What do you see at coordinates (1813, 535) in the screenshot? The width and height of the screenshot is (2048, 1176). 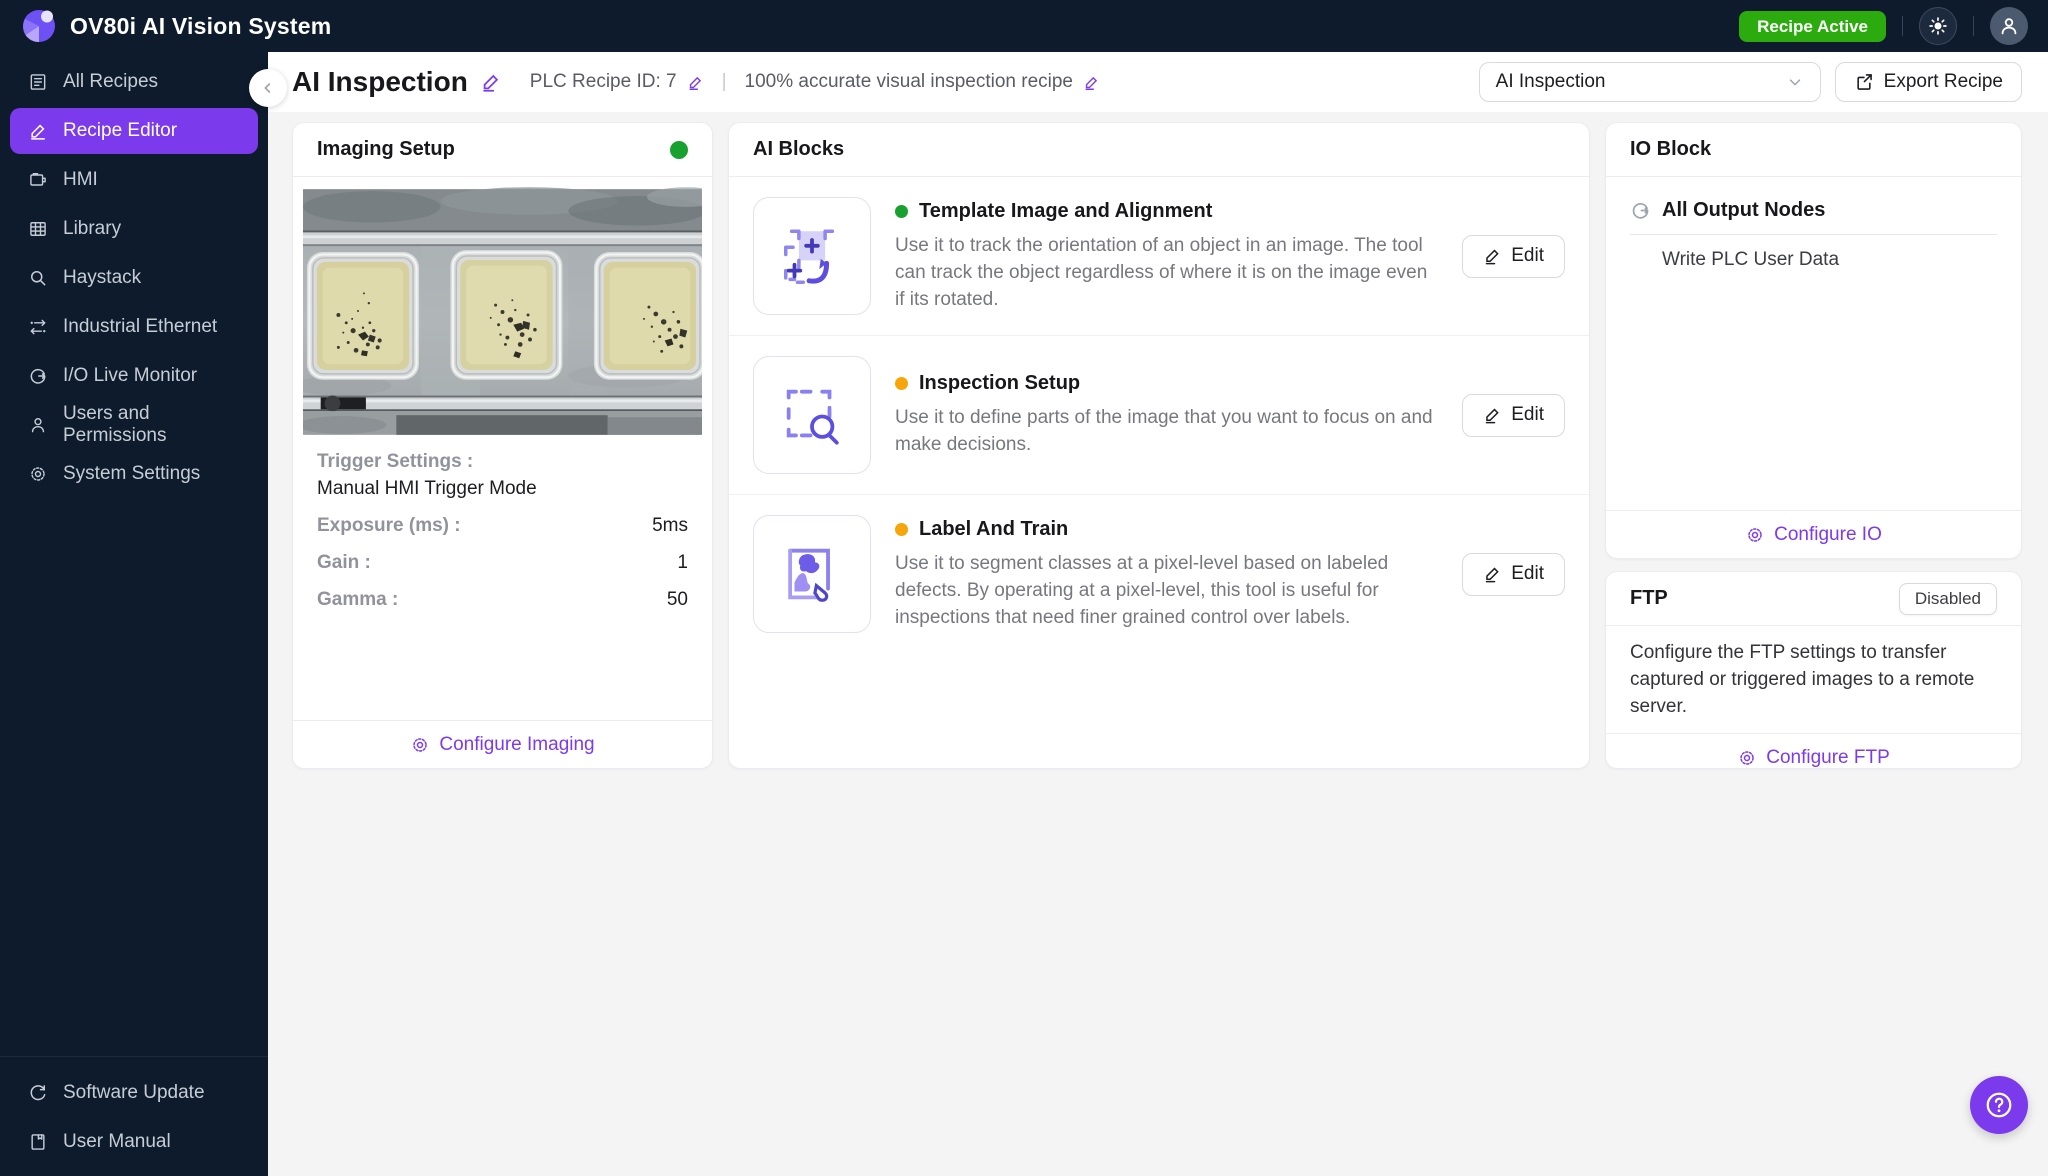 I see `configure-io-link: Configure IO` at bounding box center [1813, 535].